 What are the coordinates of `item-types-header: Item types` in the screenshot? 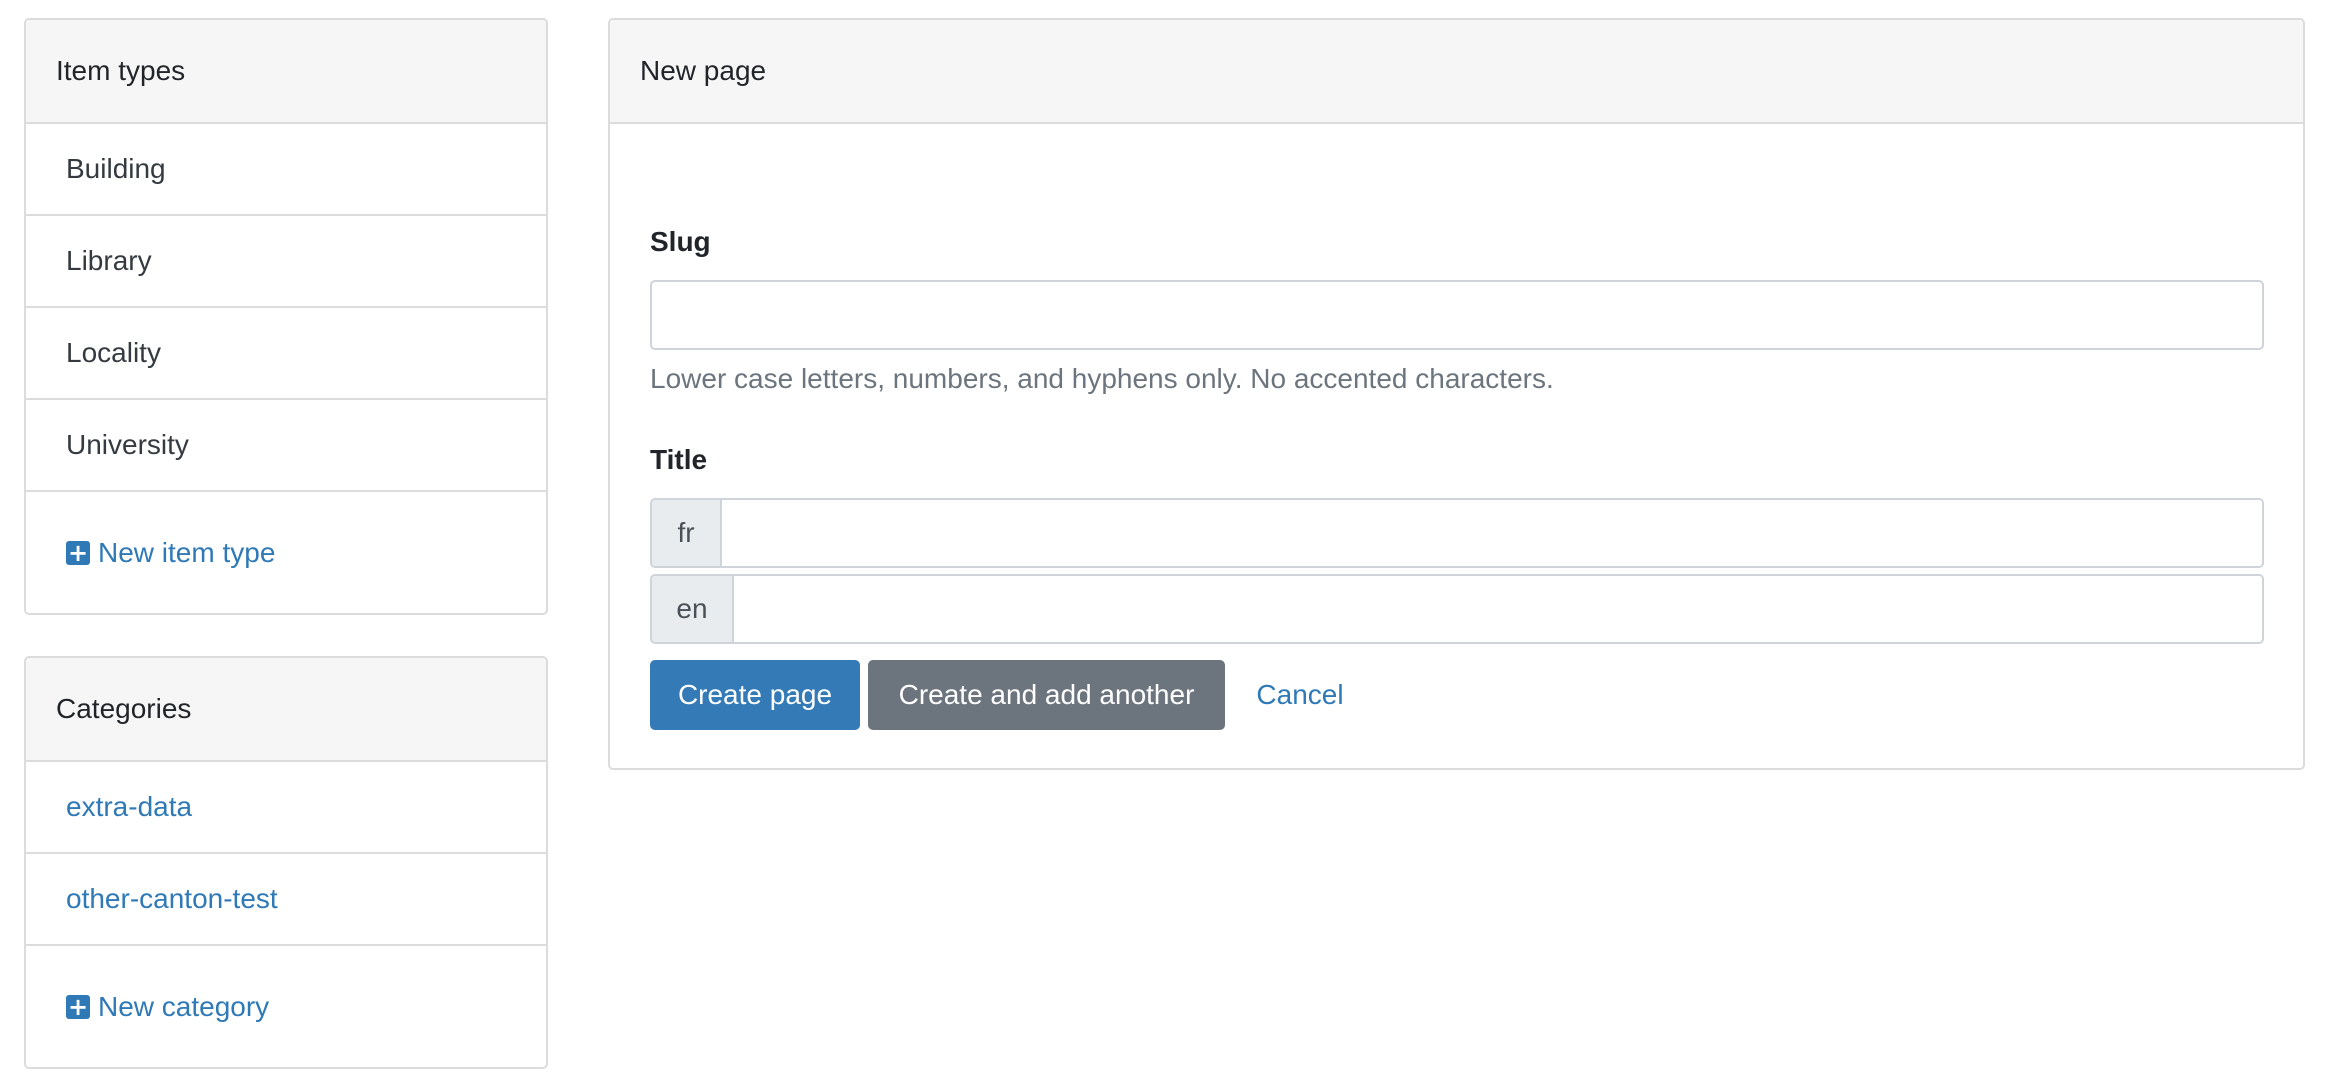 It's located at (286, 72).